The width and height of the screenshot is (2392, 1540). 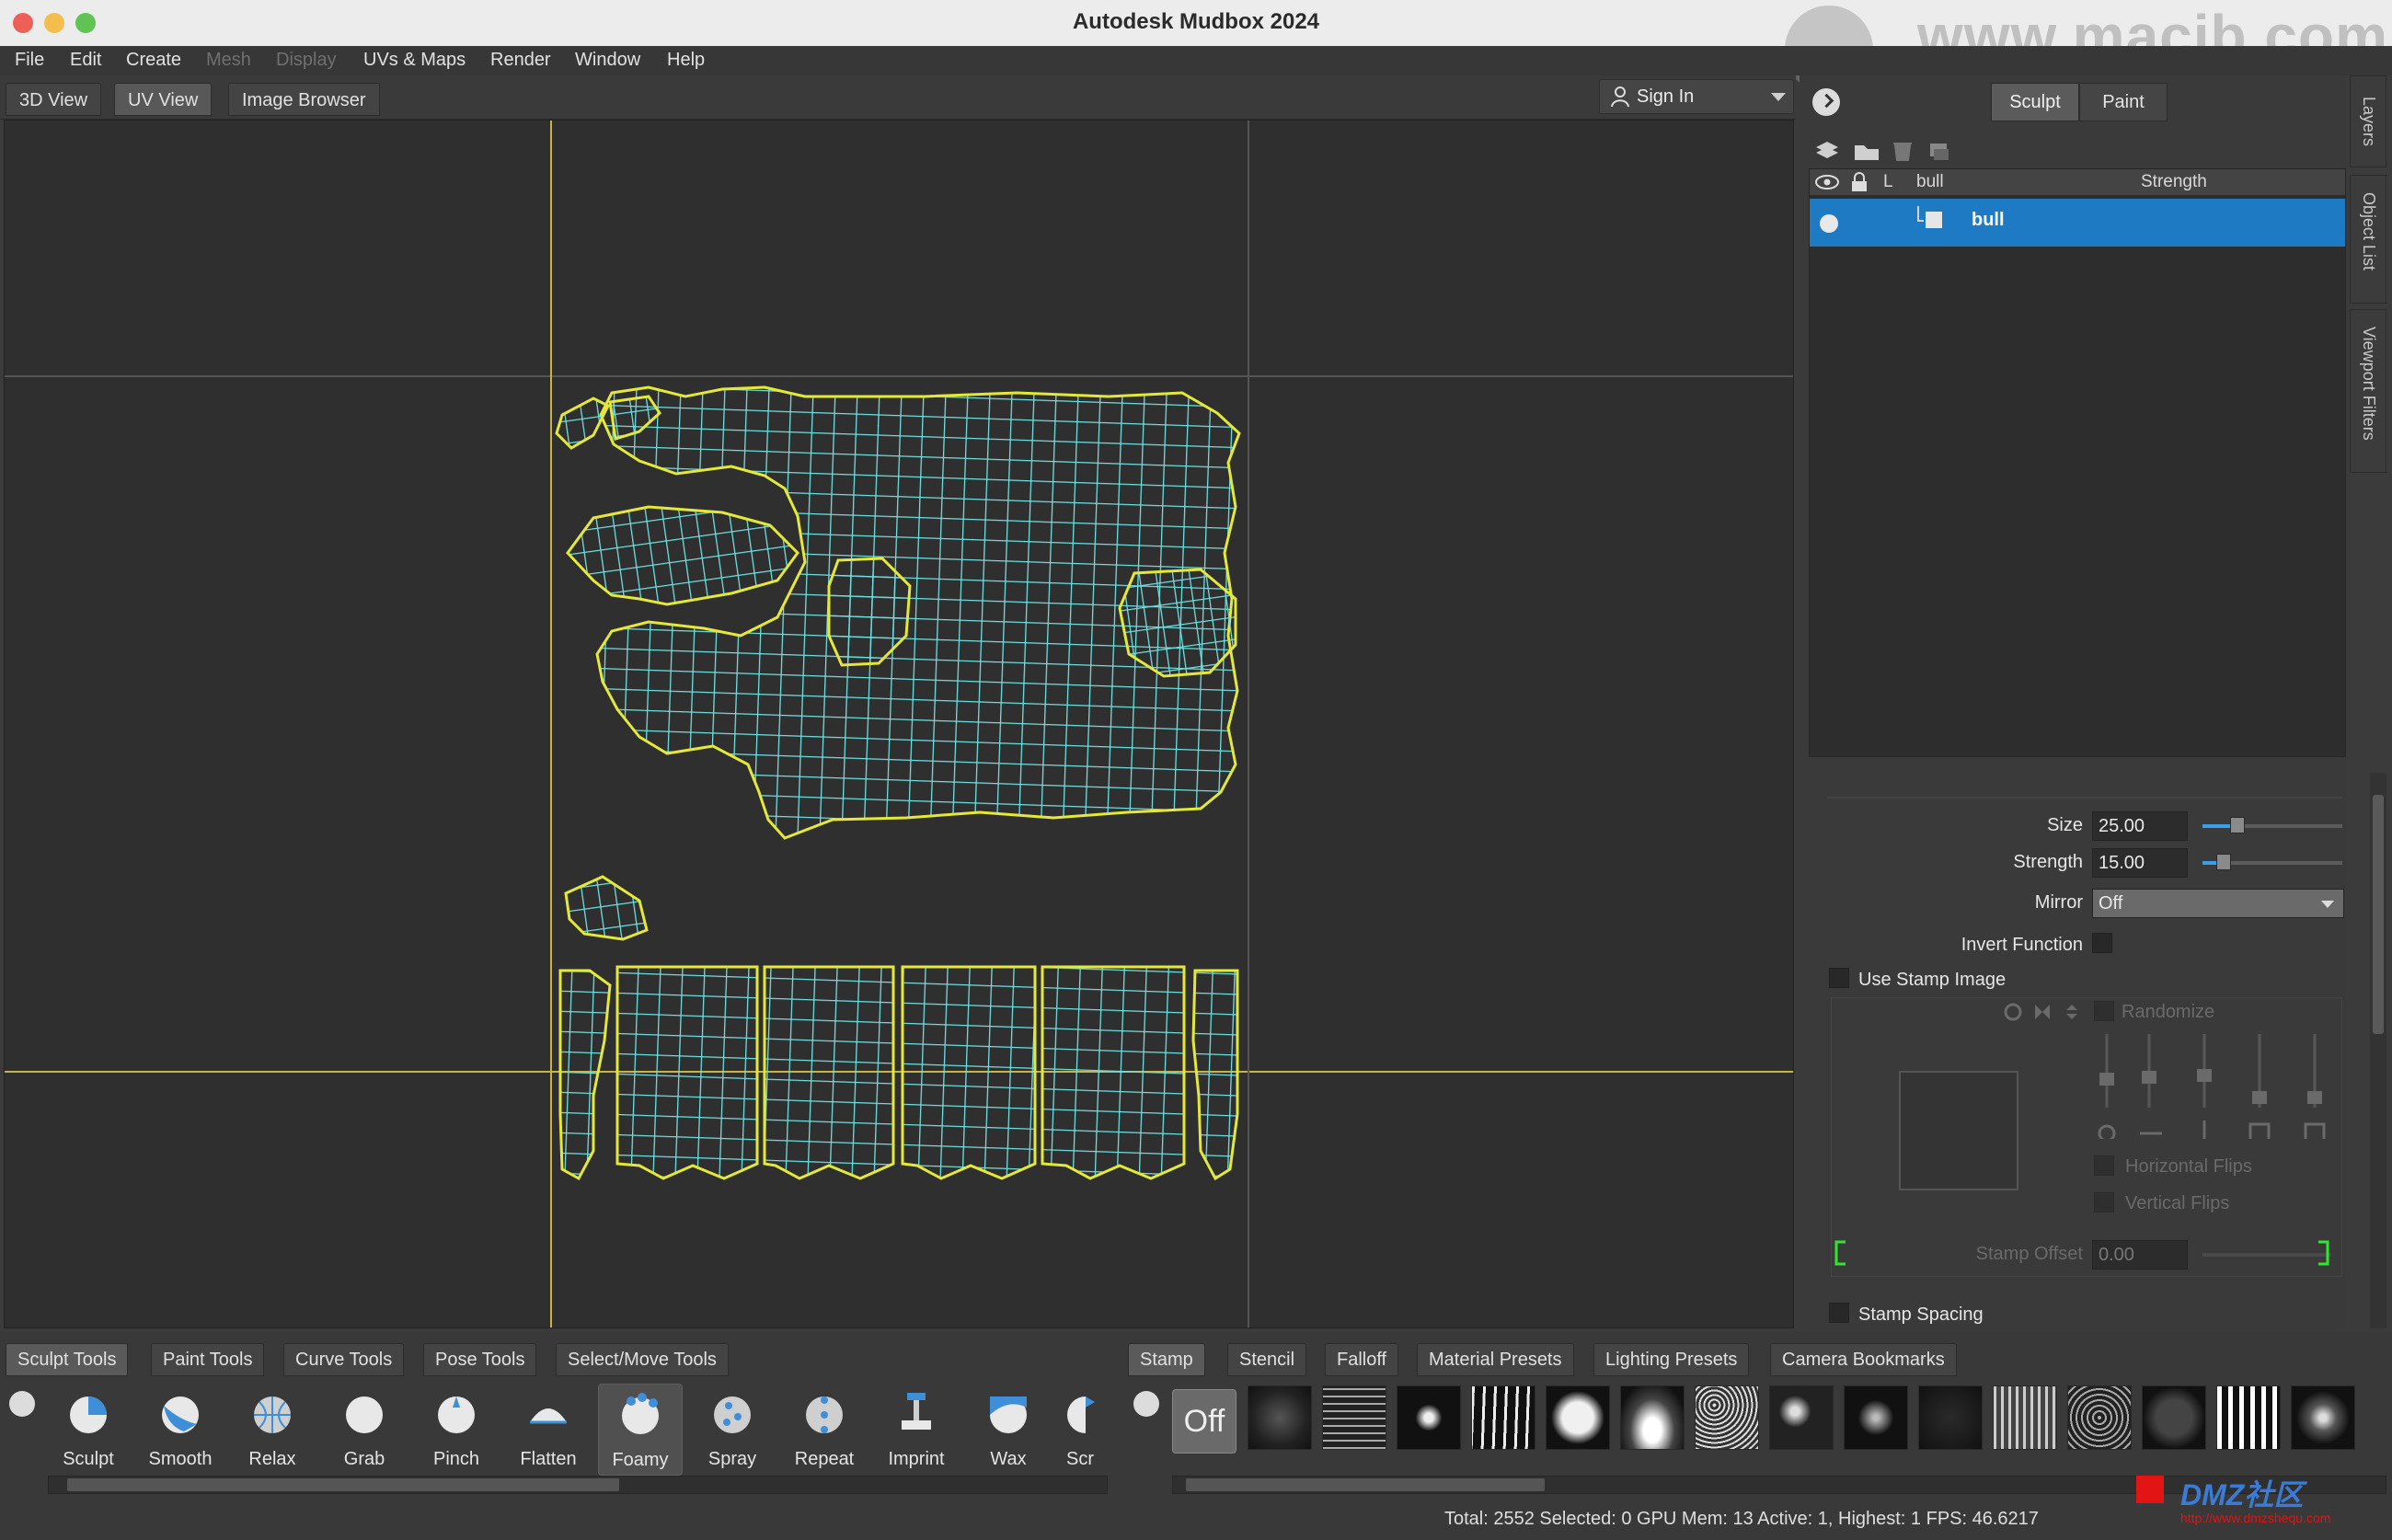 What do you see at coordinates (1859, 182) in the screenshot?
I see `lock-icon` at bounding box center [1859, 182].